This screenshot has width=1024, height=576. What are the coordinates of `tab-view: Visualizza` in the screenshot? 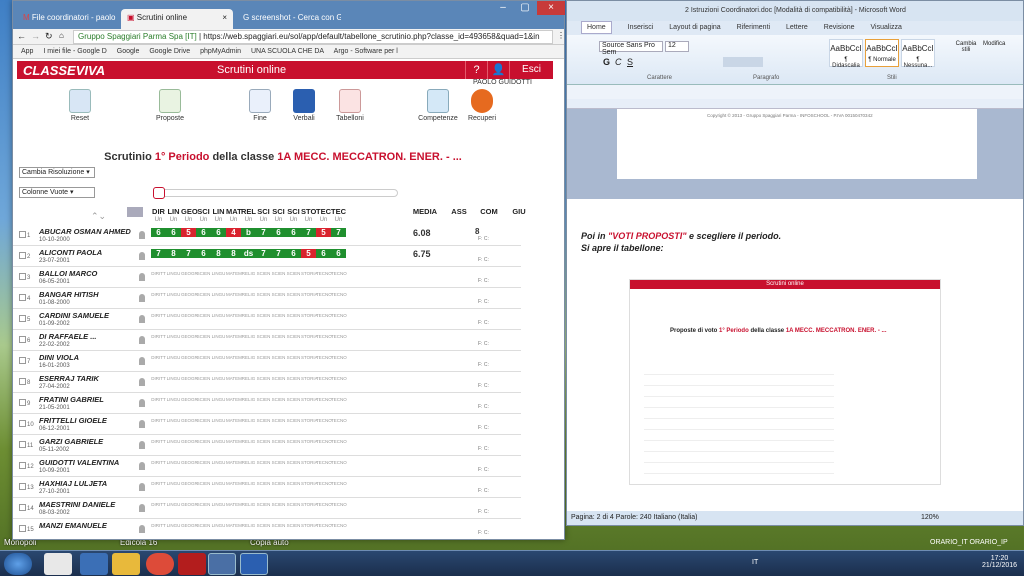 It's located at (885, 27).